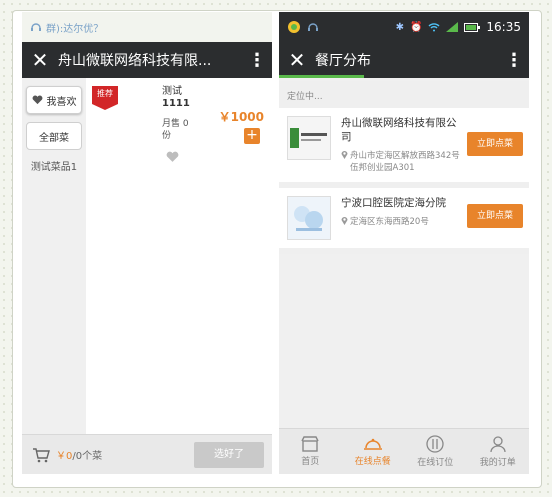 The image size is (552, 497). I want to click on category-all-button: 全部菜, so click(54, 136).